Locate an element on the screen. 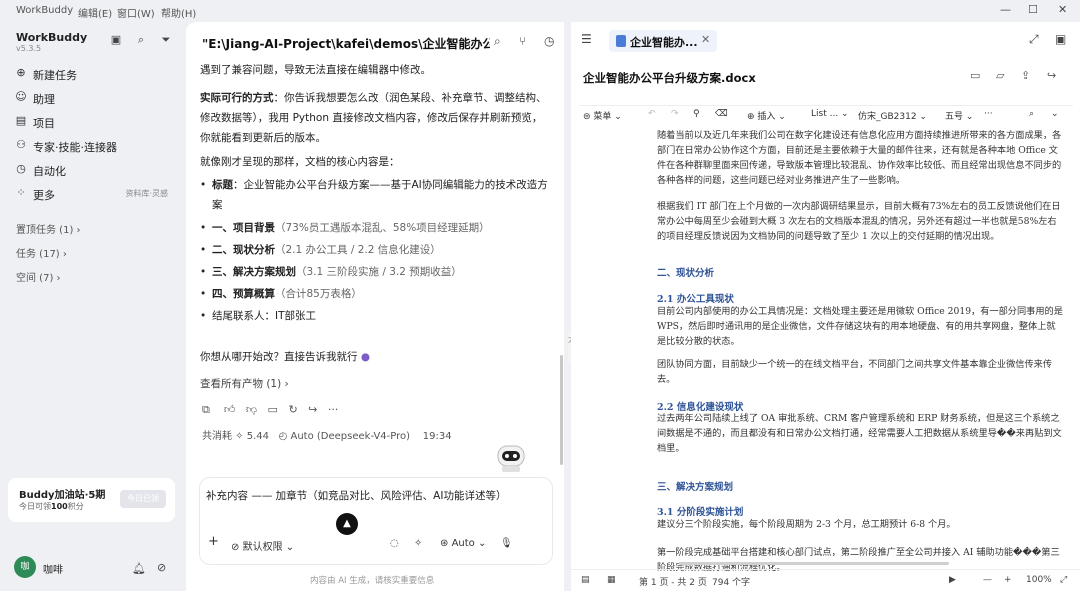  message-time: 19:34 is located at coordinates (437, 436).